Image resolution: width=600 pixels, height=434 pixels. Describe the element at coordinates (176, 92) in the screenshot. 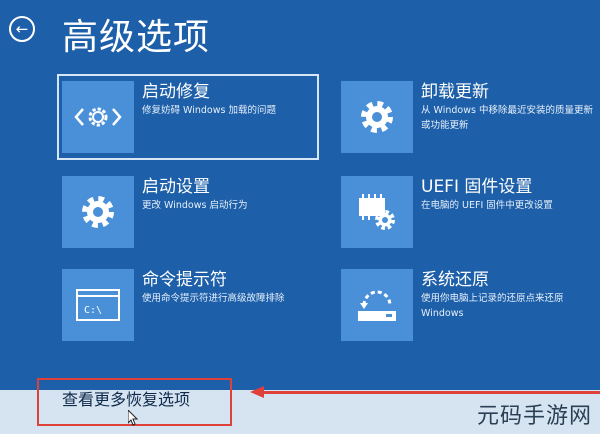

I see `option-title: 启动修复` at that location.